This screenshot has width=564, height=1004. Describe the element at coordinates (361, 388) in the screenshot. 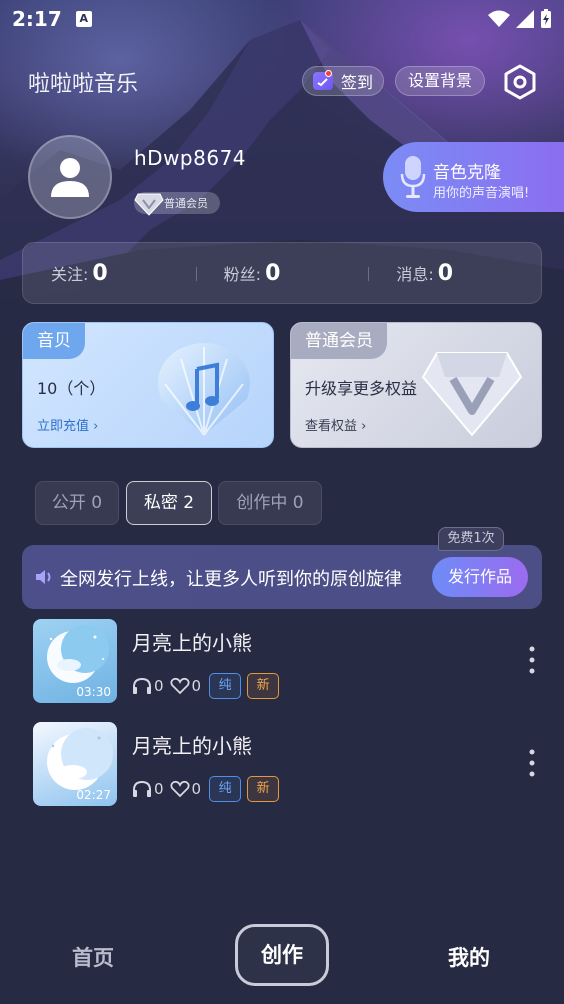

I see `membership-upgrade-text: 升级享更多权益` at that location.